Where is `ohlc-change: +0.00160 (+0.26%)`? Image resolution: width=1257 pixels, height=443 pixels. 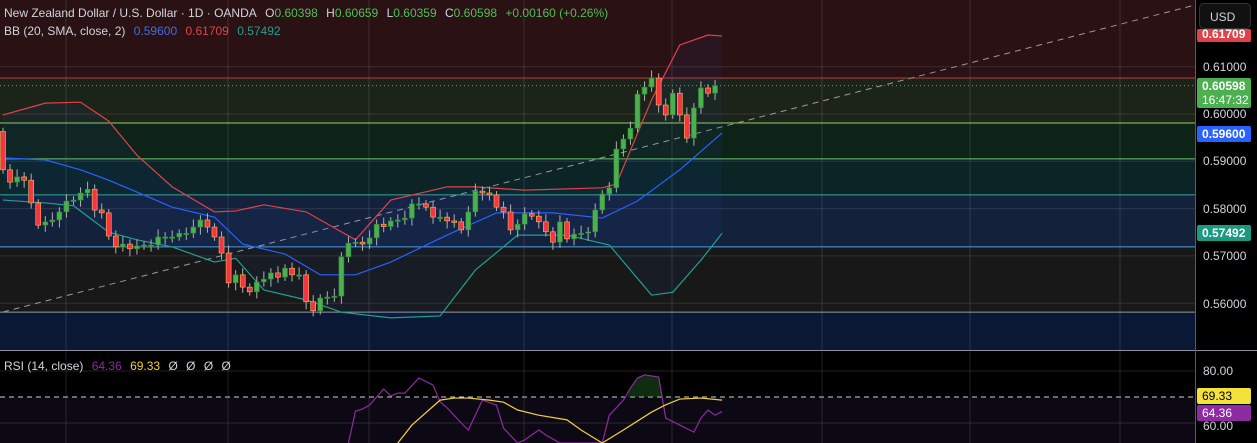 ohlc-change: +0.00160 (+0.26%) is located at coordinates (557, 13).